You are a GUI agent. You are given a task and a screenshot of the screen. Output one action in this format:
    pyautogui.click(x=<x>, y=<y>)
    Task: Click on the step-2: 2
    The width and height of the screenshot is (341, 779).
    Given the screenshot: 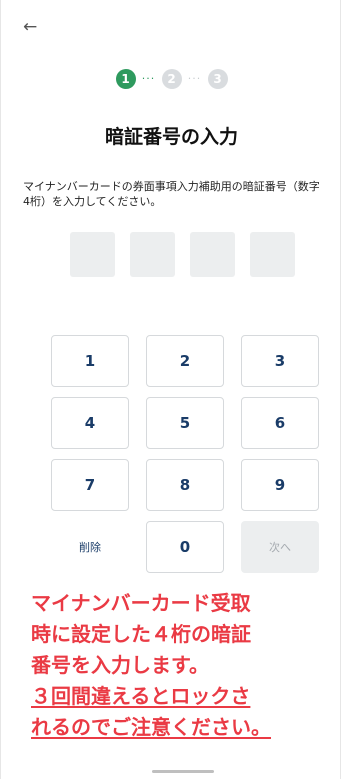 What is the action you would take?
    pyautogui.click(x=171, y=79)
    